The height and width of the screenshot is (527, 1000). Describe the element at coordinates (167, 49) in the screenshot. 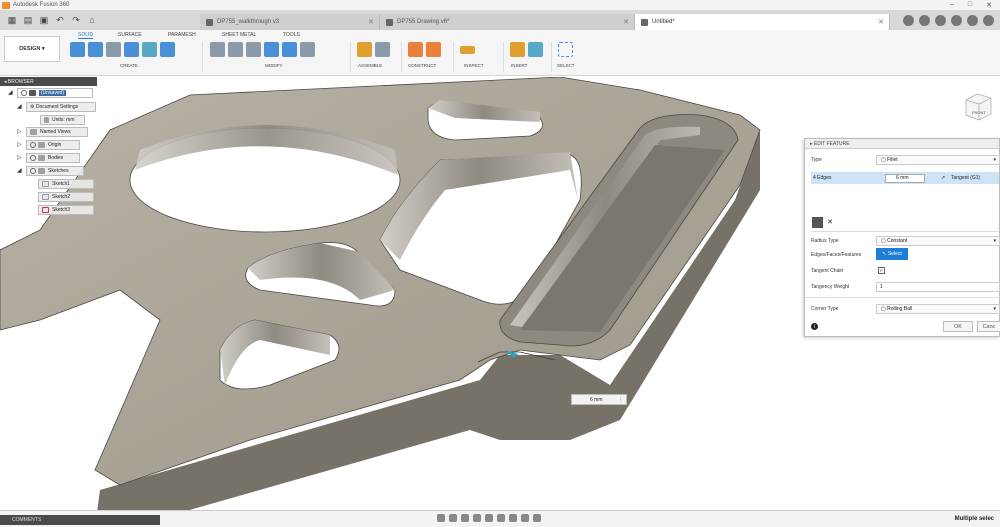

I see `box-icon` at that location.